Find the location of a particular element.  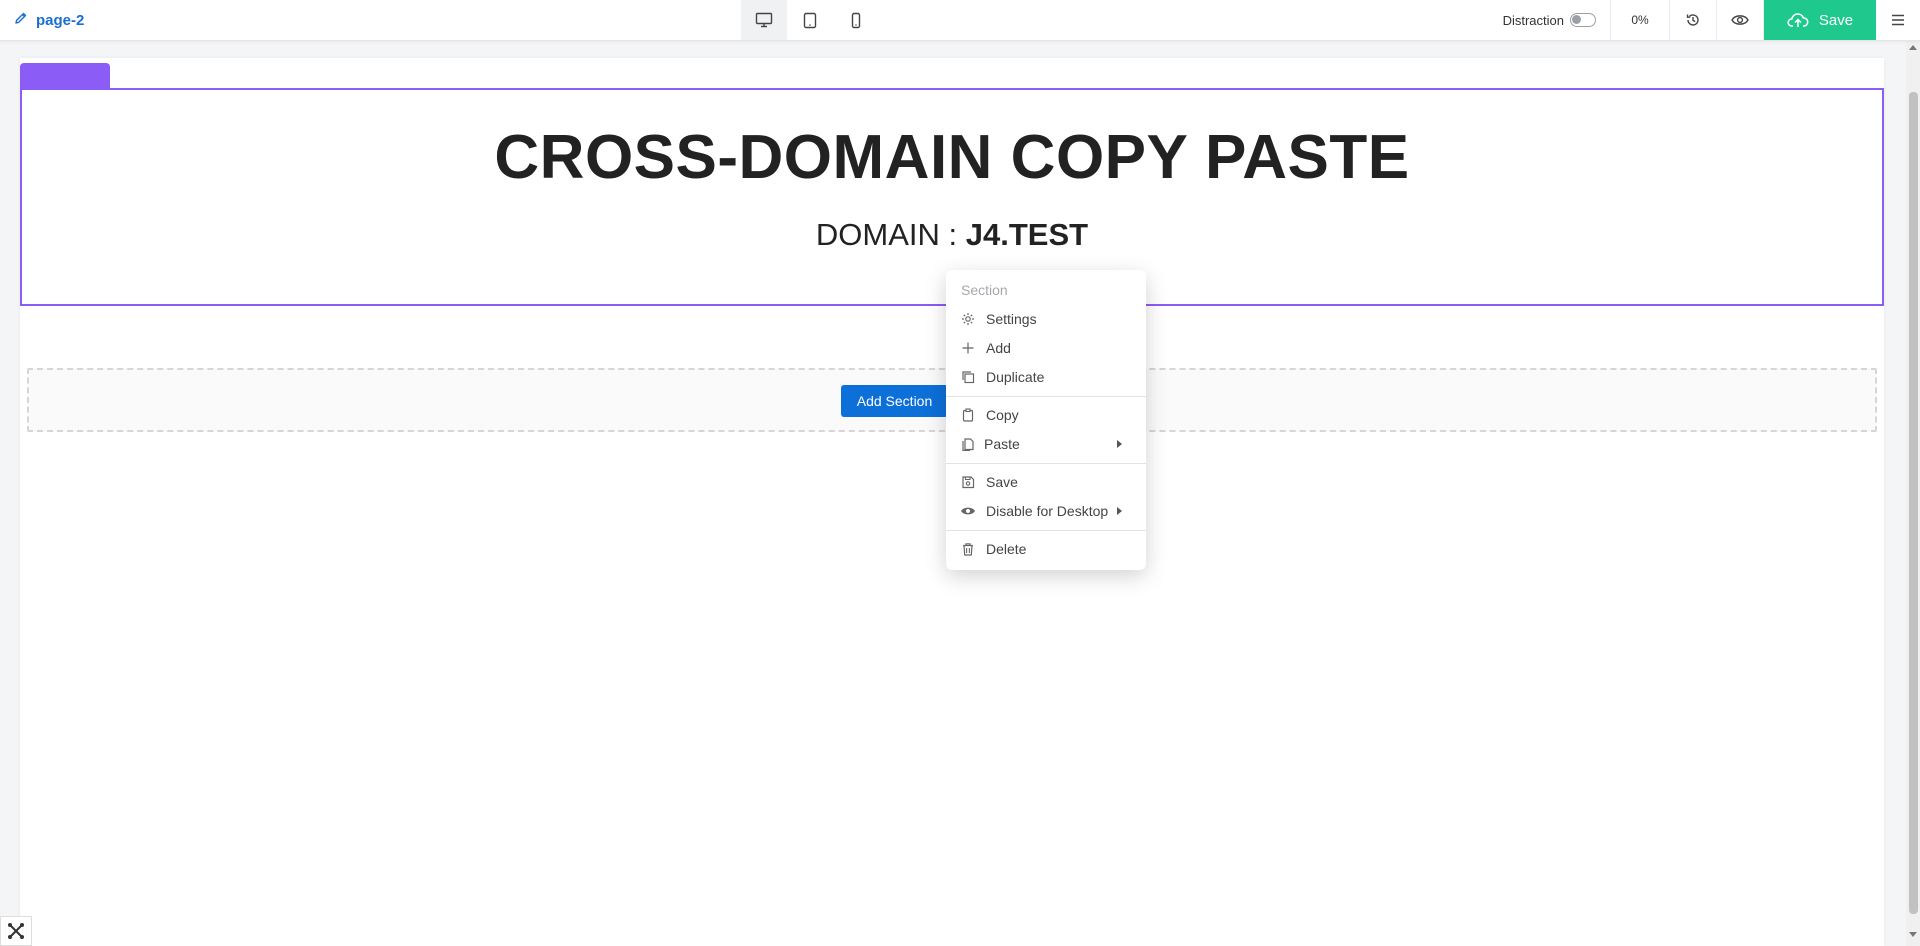

menu-item-label: Disable for Desktop is located at coordinates (1047, 511).